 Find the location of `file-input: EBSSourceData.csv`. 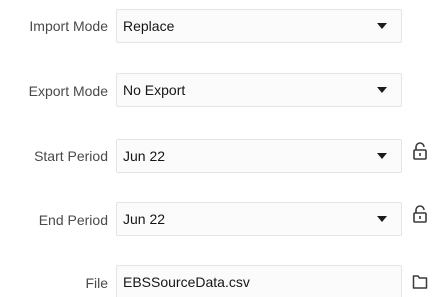

file-input: EBSSourceData.csv is located at coordinates (259, 281).